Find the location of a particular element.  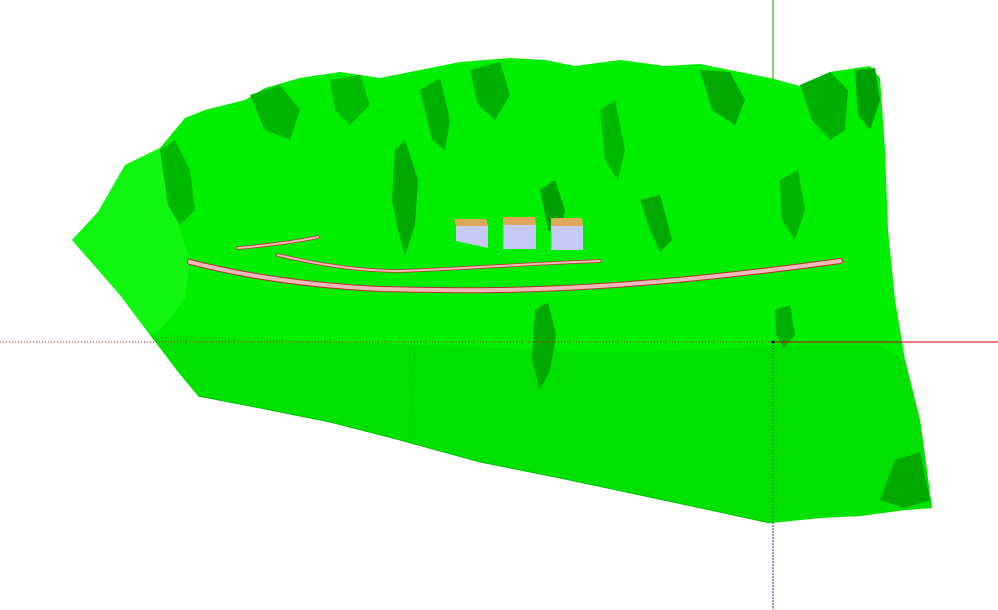

axis-origin is located at coordinates (773, 342).